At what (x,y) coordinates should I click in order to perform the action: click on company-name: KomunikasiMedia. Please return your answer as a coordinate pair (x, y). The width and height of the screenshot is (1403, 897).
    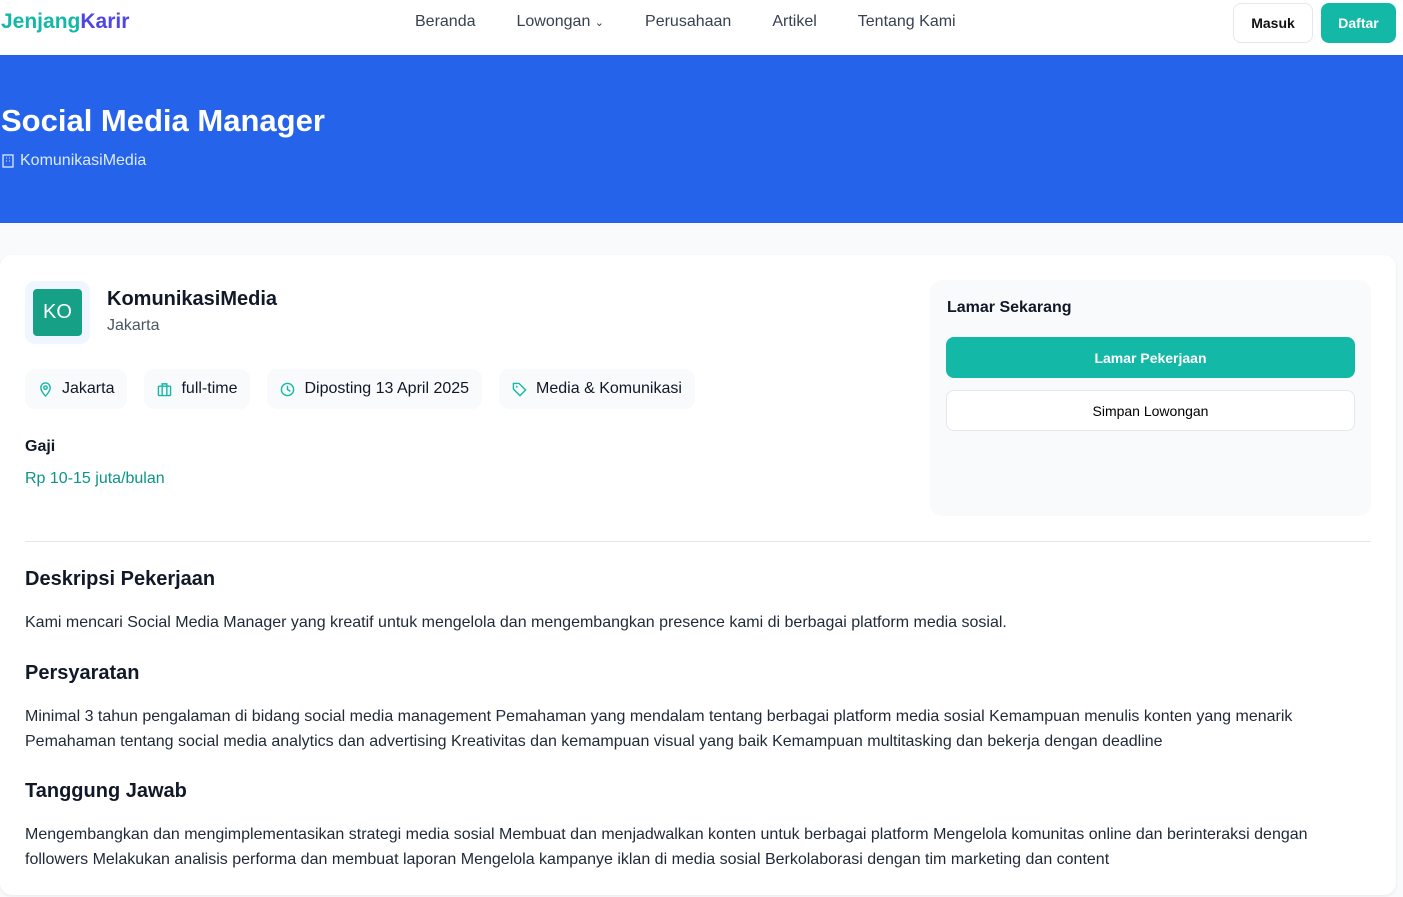
    Looking at the image, I should click on (192, 299).